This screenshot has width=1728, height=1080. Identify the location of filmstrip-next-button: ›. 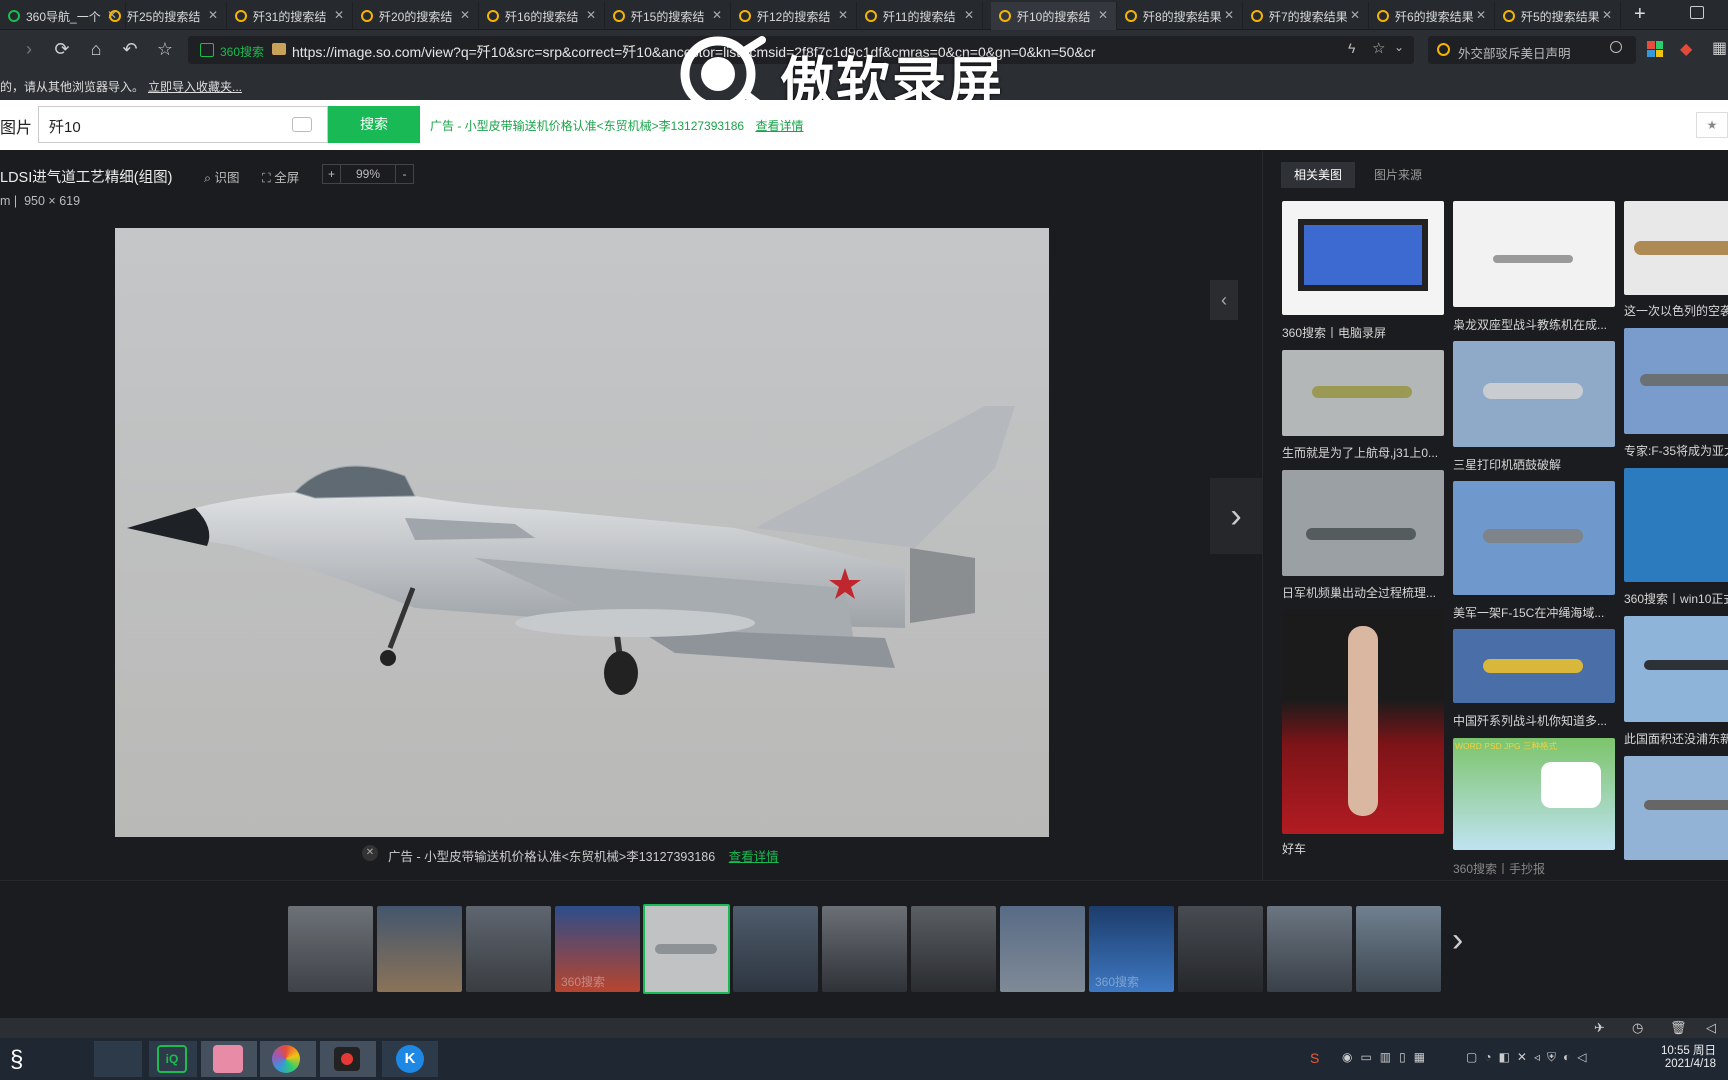
(1457, 940).